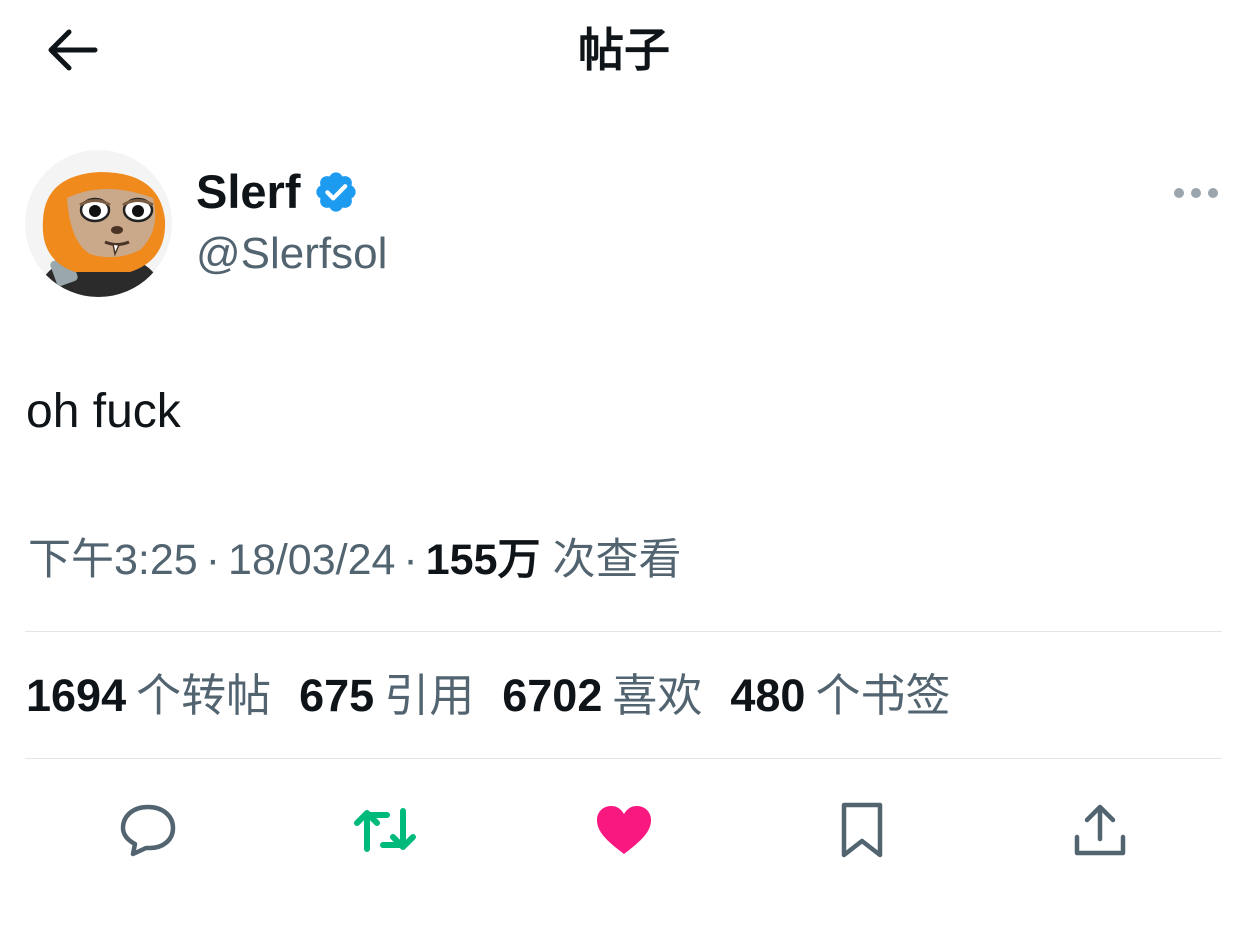 This screenshot has height=933, width=1248. I want to click on reply-button, so click(148, 830).